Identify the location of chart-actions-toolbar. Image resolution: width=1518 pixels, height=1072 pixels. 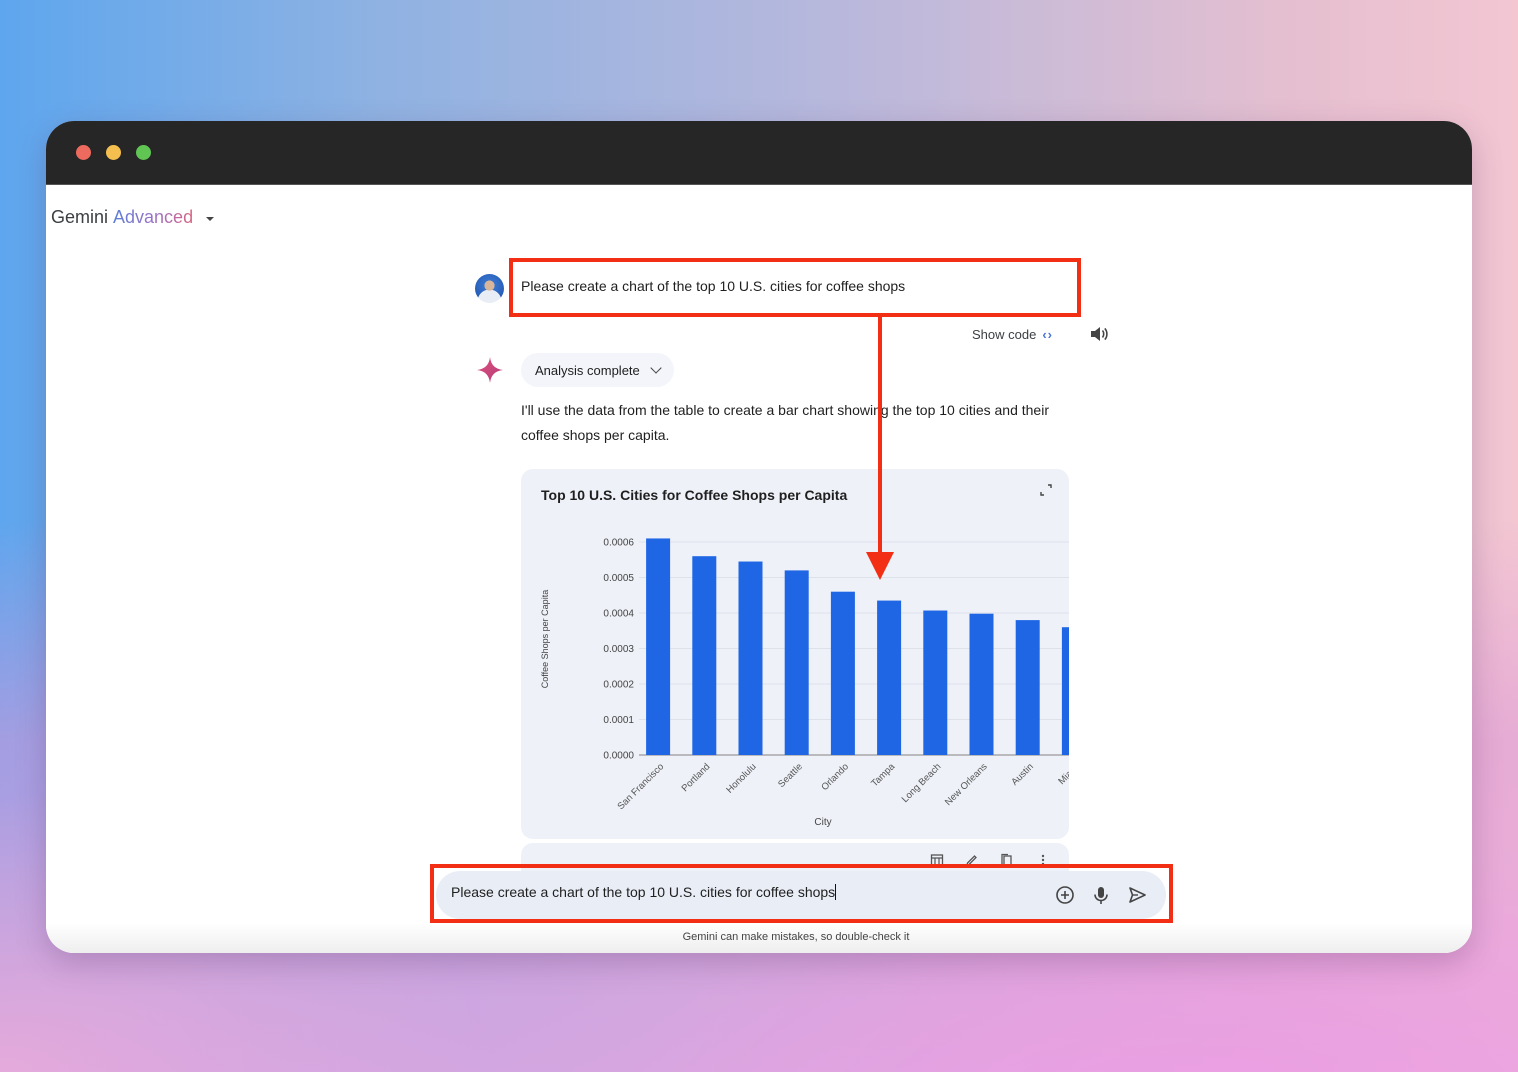
(795, 858).